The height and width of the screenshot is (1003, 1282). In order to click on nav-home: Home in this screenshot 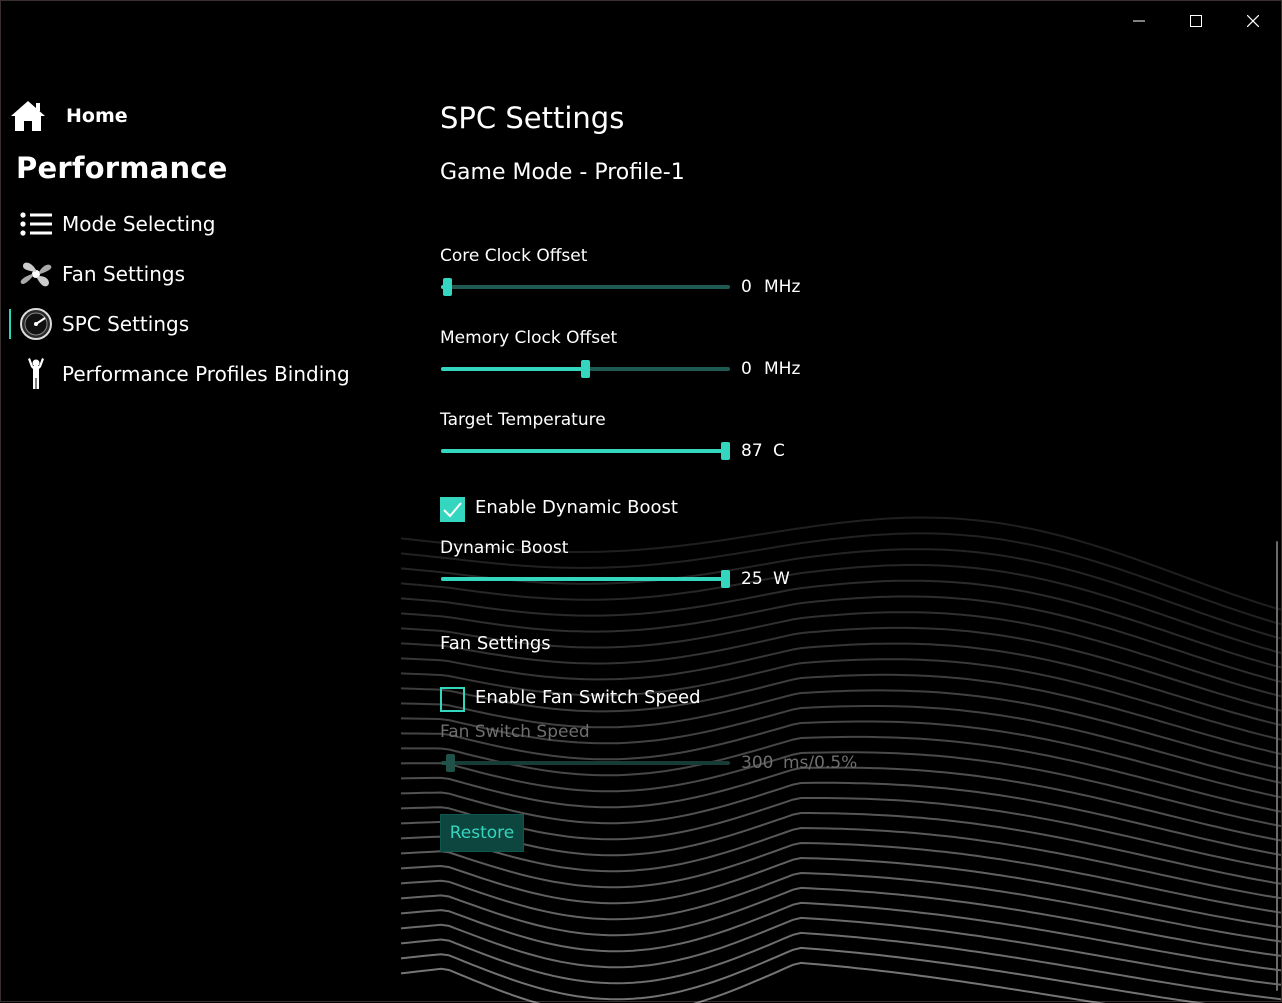, I will do `click(69, 116)`.